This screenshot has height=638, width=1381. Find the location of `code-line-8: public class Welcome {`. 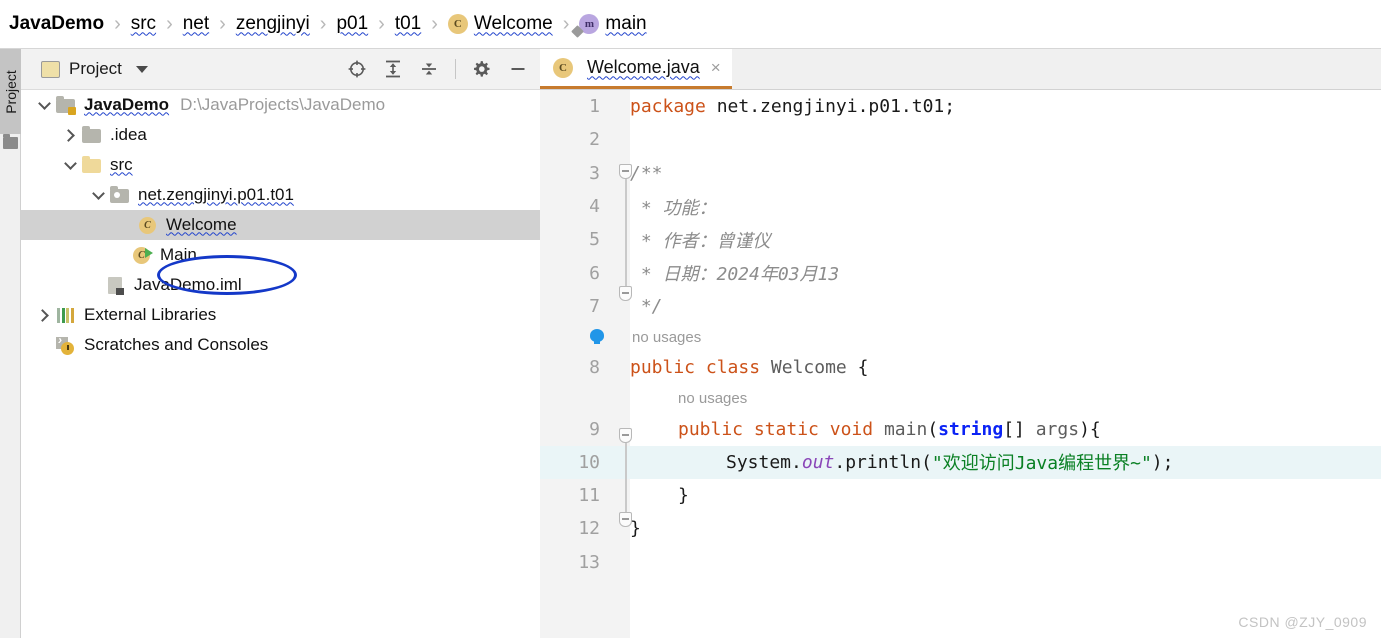

code-line-8: public class Welcome { is located at coordinates (1005, 367).